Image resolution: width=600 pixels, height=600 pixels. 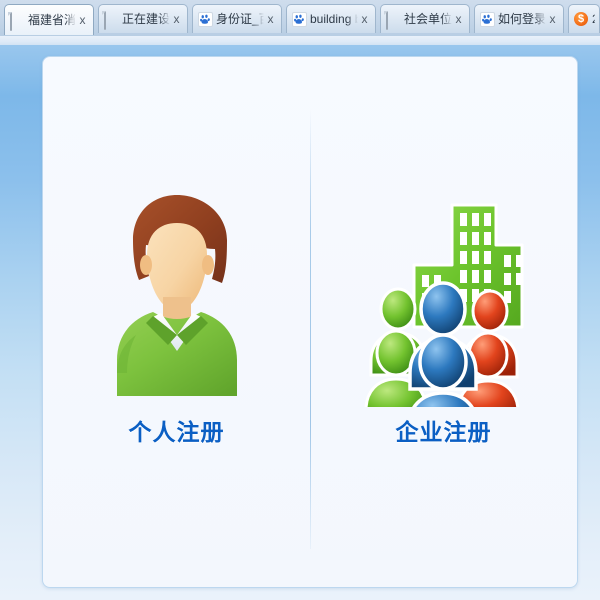 I want to click on browser-tab-6: 如何登录社 x, so click(x=519, y=18).